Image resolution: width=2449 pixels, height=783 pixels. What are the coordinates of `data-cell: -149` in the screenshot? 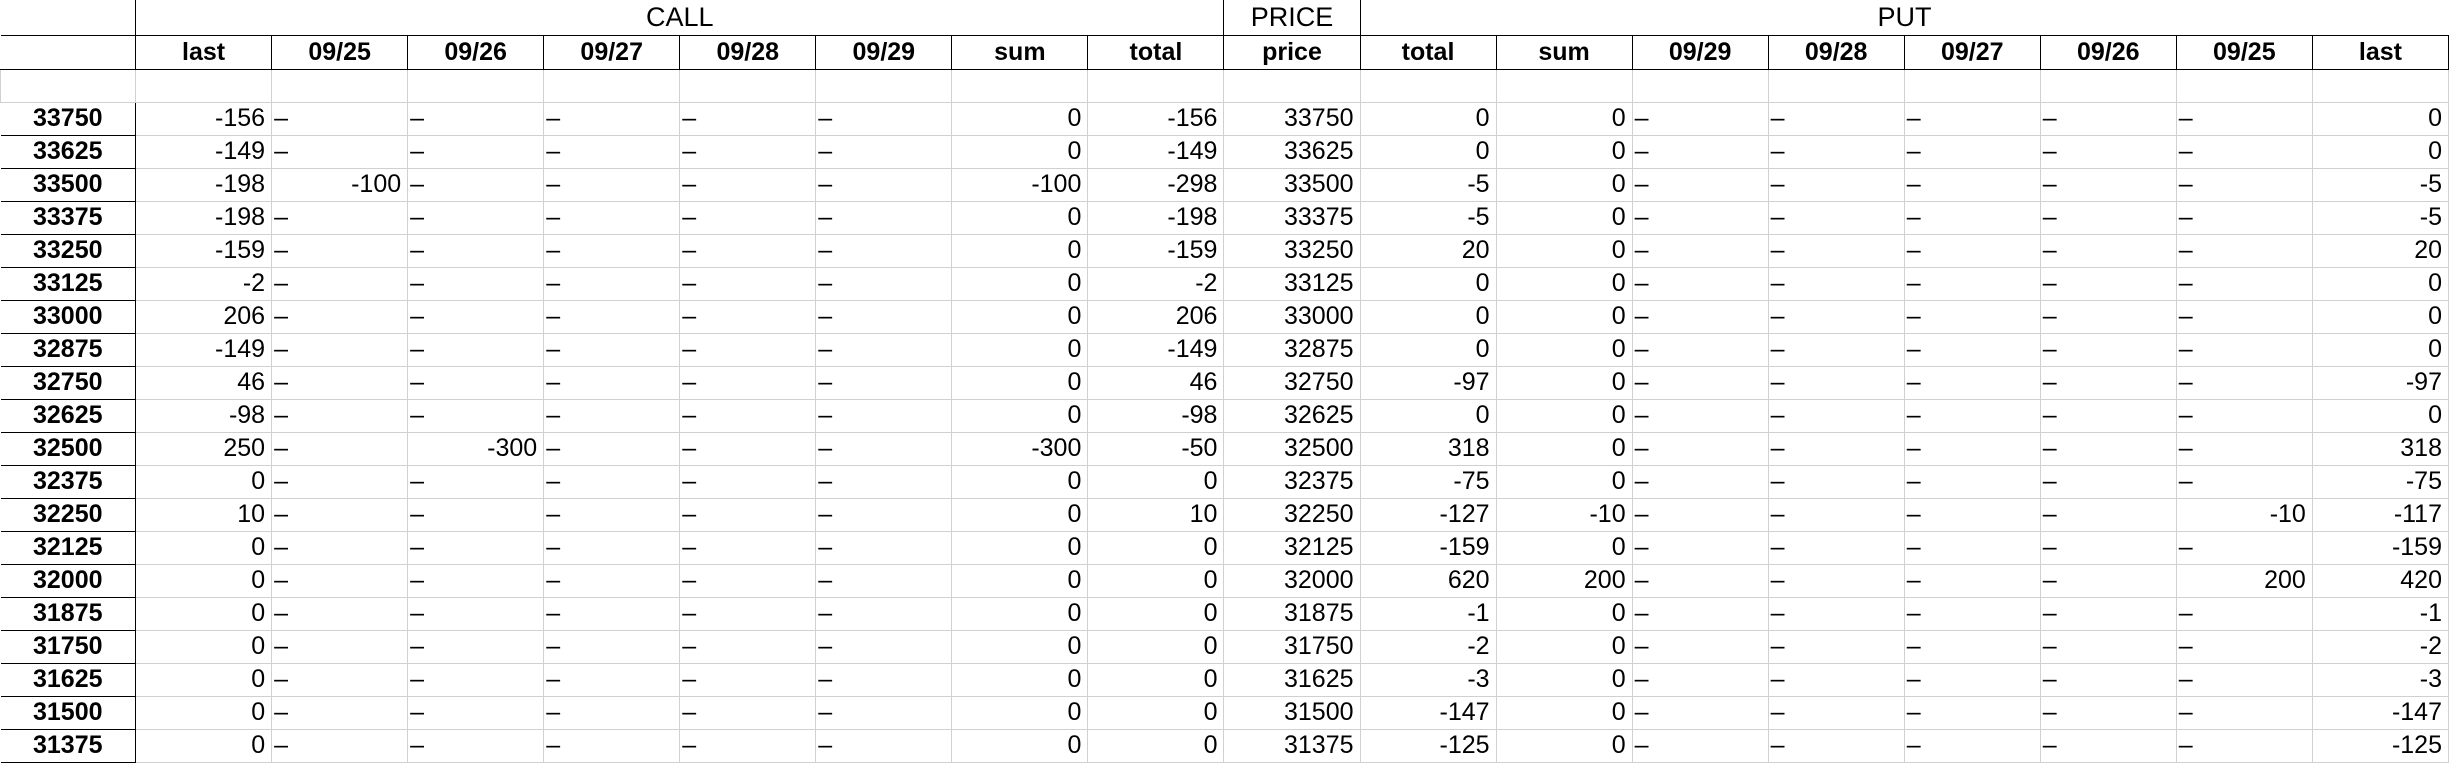 It's located at (204, 349).